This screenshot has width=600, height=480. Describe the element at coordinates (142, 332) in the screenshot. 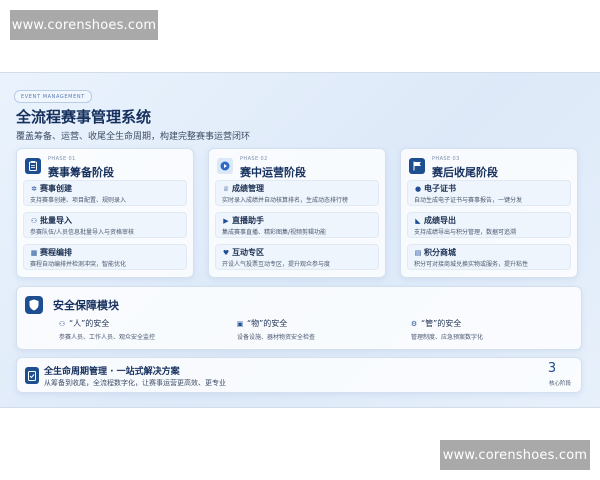

I see `safety-people: ⚇ “人”的安全 参赛人员、工作人员、观众安全监控` at that location.